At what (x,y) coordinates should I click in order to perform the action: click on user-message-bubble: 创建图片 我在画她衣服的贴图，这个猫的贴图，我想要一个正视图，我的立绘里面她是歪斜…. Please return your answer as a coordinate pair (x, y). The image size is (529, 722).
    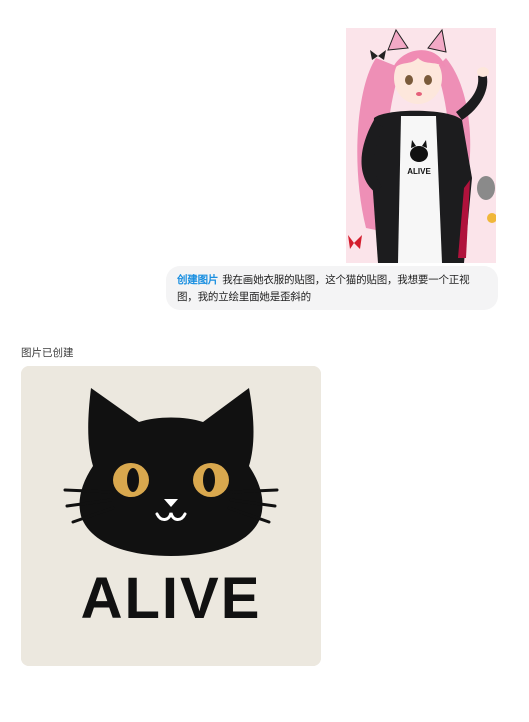
    Looking at the image, I should click on (332, 288).